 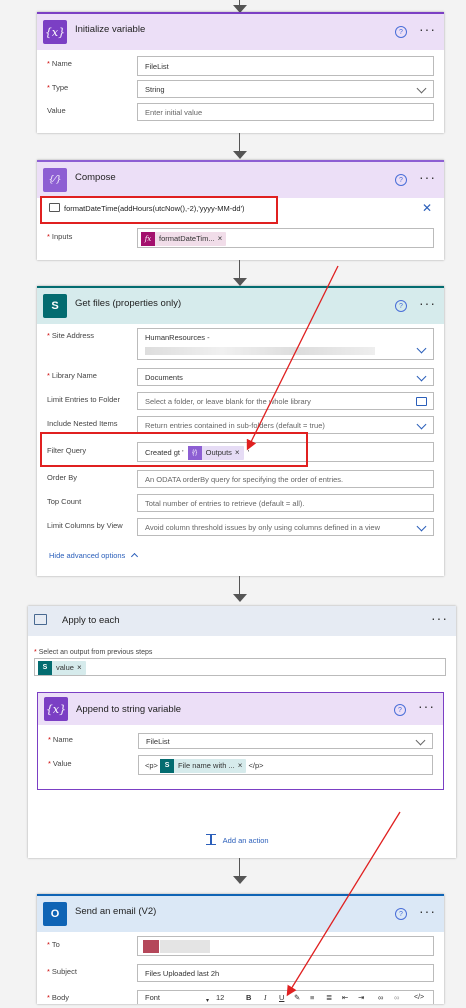 What do you see at coordinates (297, 998) in the screenshot?
I see `pen-icon: ✎` at bounding box center [297, 998].